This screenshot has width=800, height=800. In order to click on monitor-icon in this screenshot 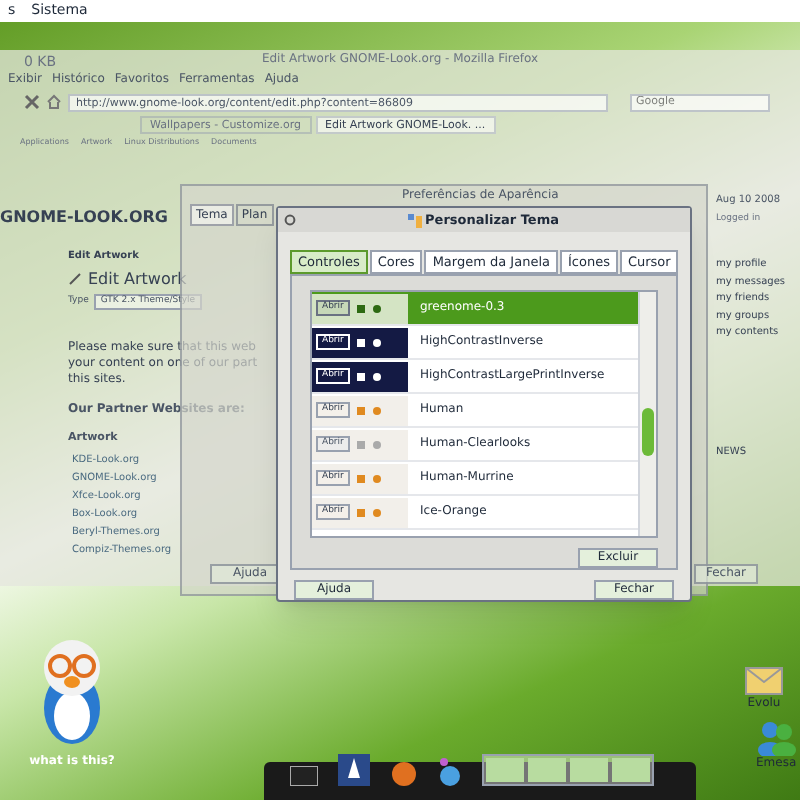, I will do `click(304, 776)`.